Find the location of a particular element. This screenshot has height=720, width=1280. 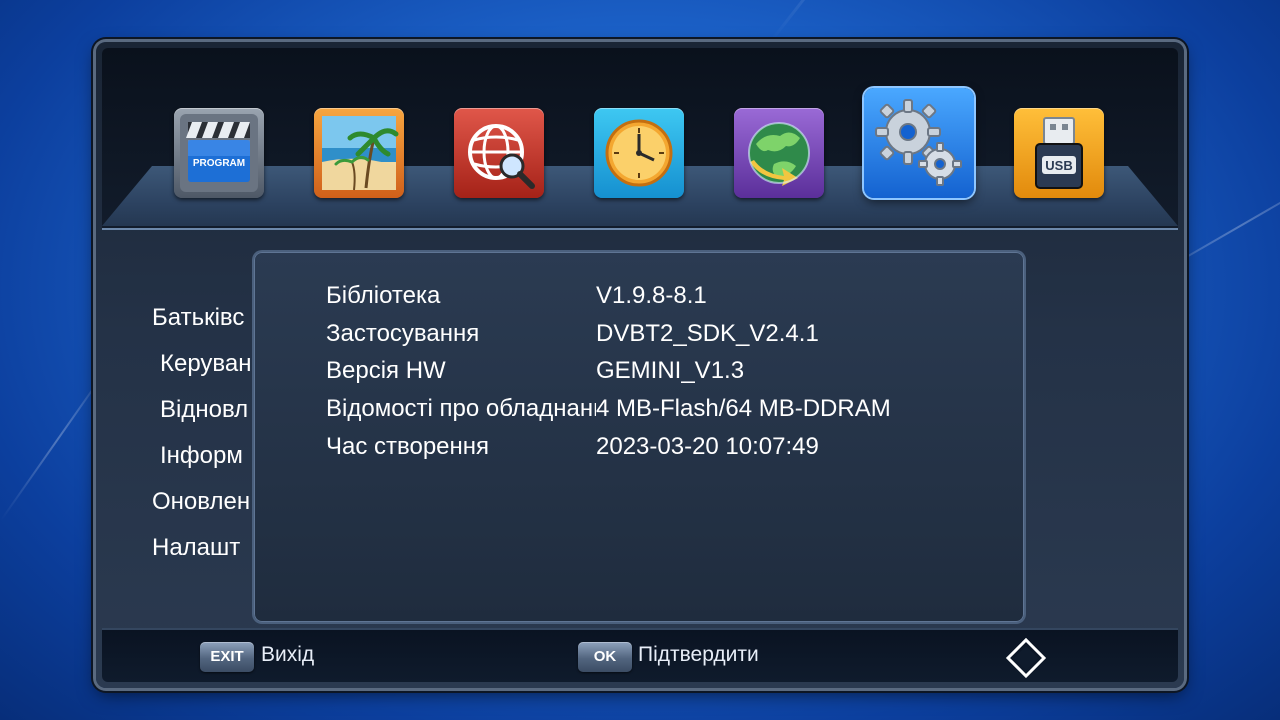

info-key: Відомості про обладнання is located at coordinates (461, 408).